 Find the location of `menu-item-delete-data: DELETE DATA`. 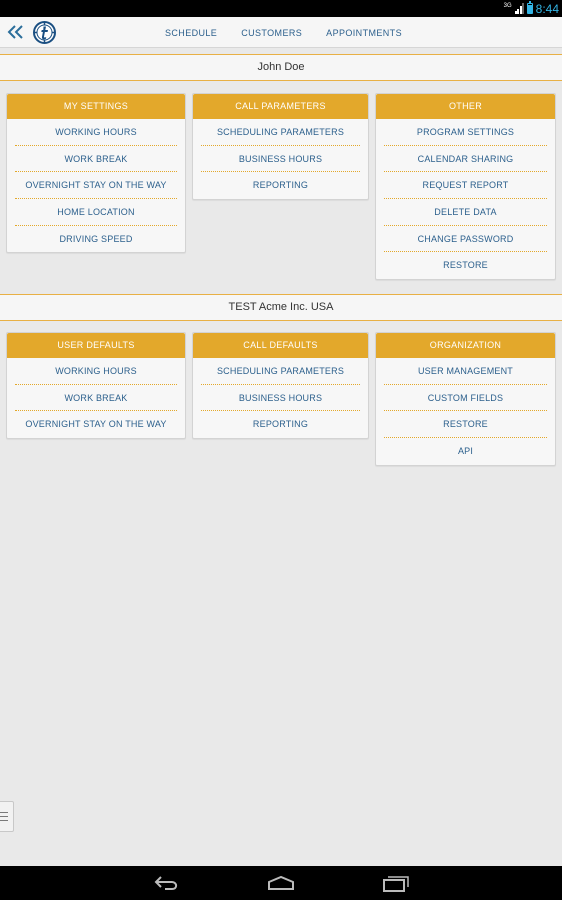

menu-item-delete-data: DELETE DATA is located at coordinates (465, 212).